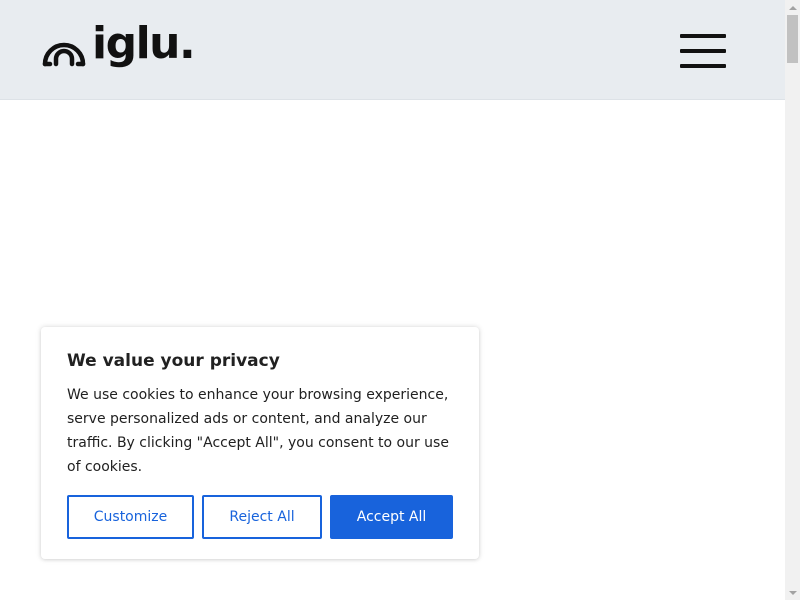 The height and width of the screenshot is (600, 800). Describe the element at coordinates (792, 39) in the screenshot. I see `scrollbar-thumb` at that location.